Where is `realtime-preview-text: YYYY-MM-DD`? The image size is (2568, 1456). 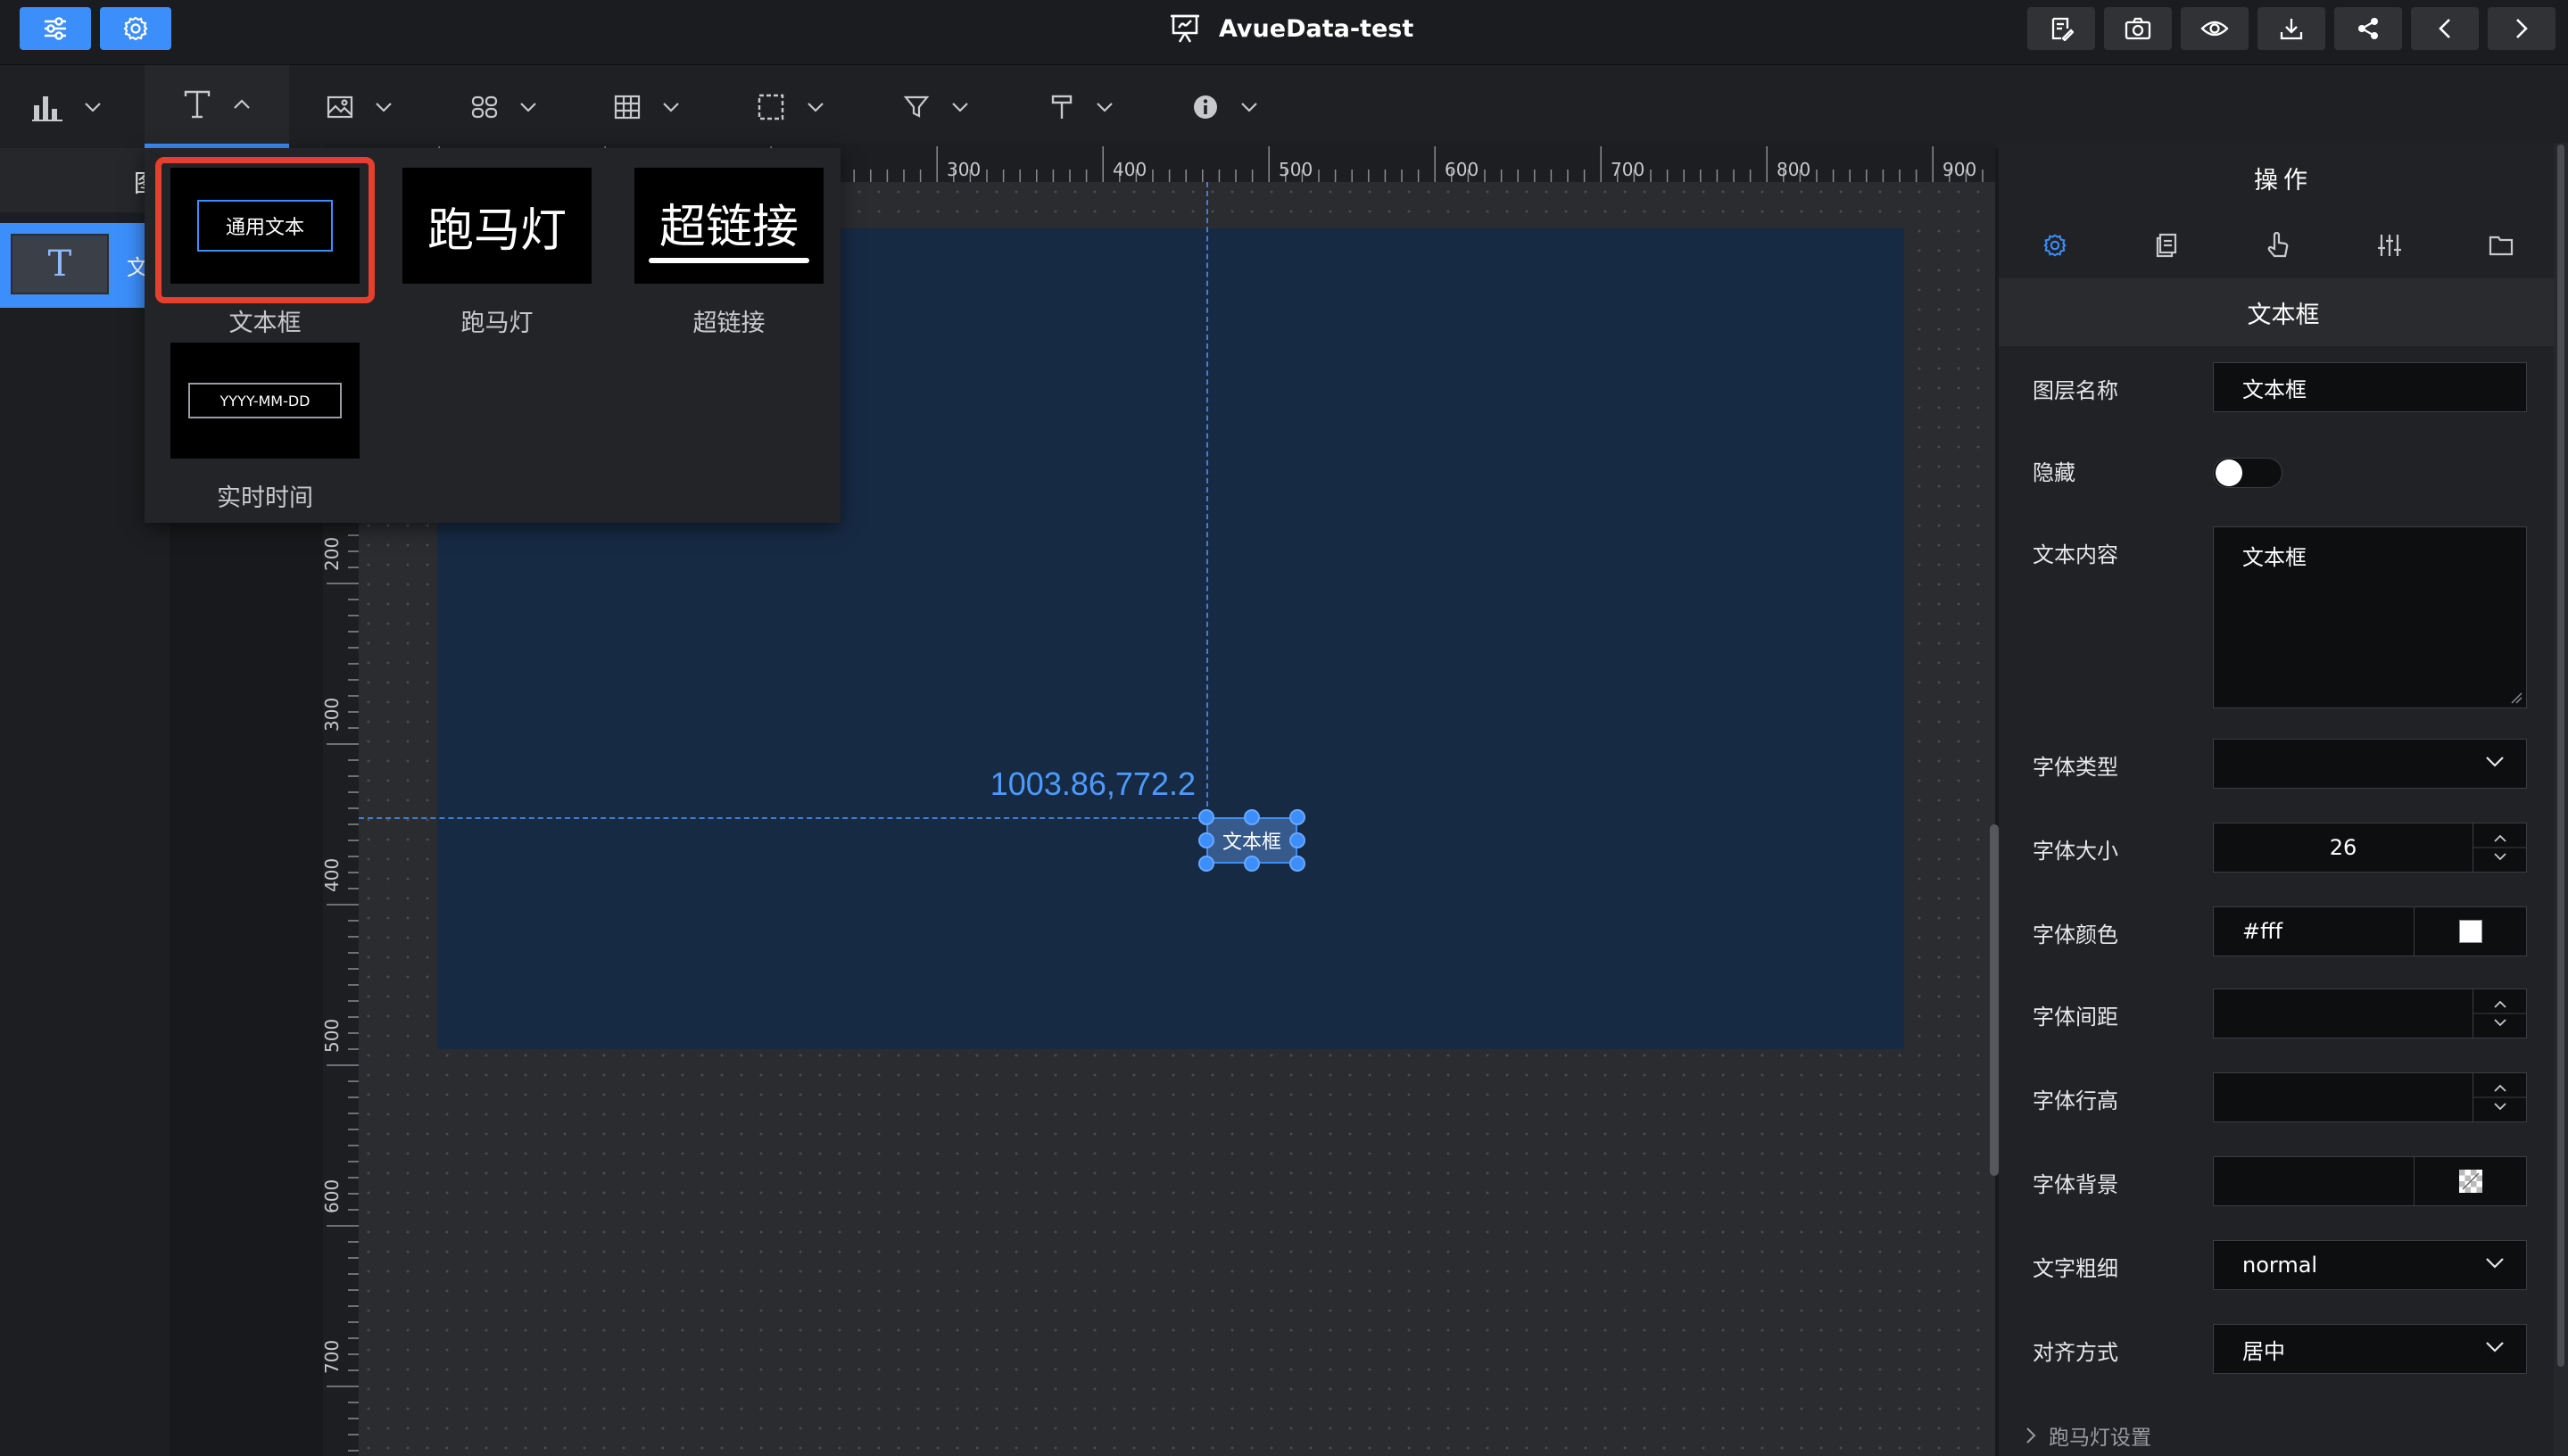 realtime-preview-text: YYYY-MM-DD is located at coordinates (265, 401).